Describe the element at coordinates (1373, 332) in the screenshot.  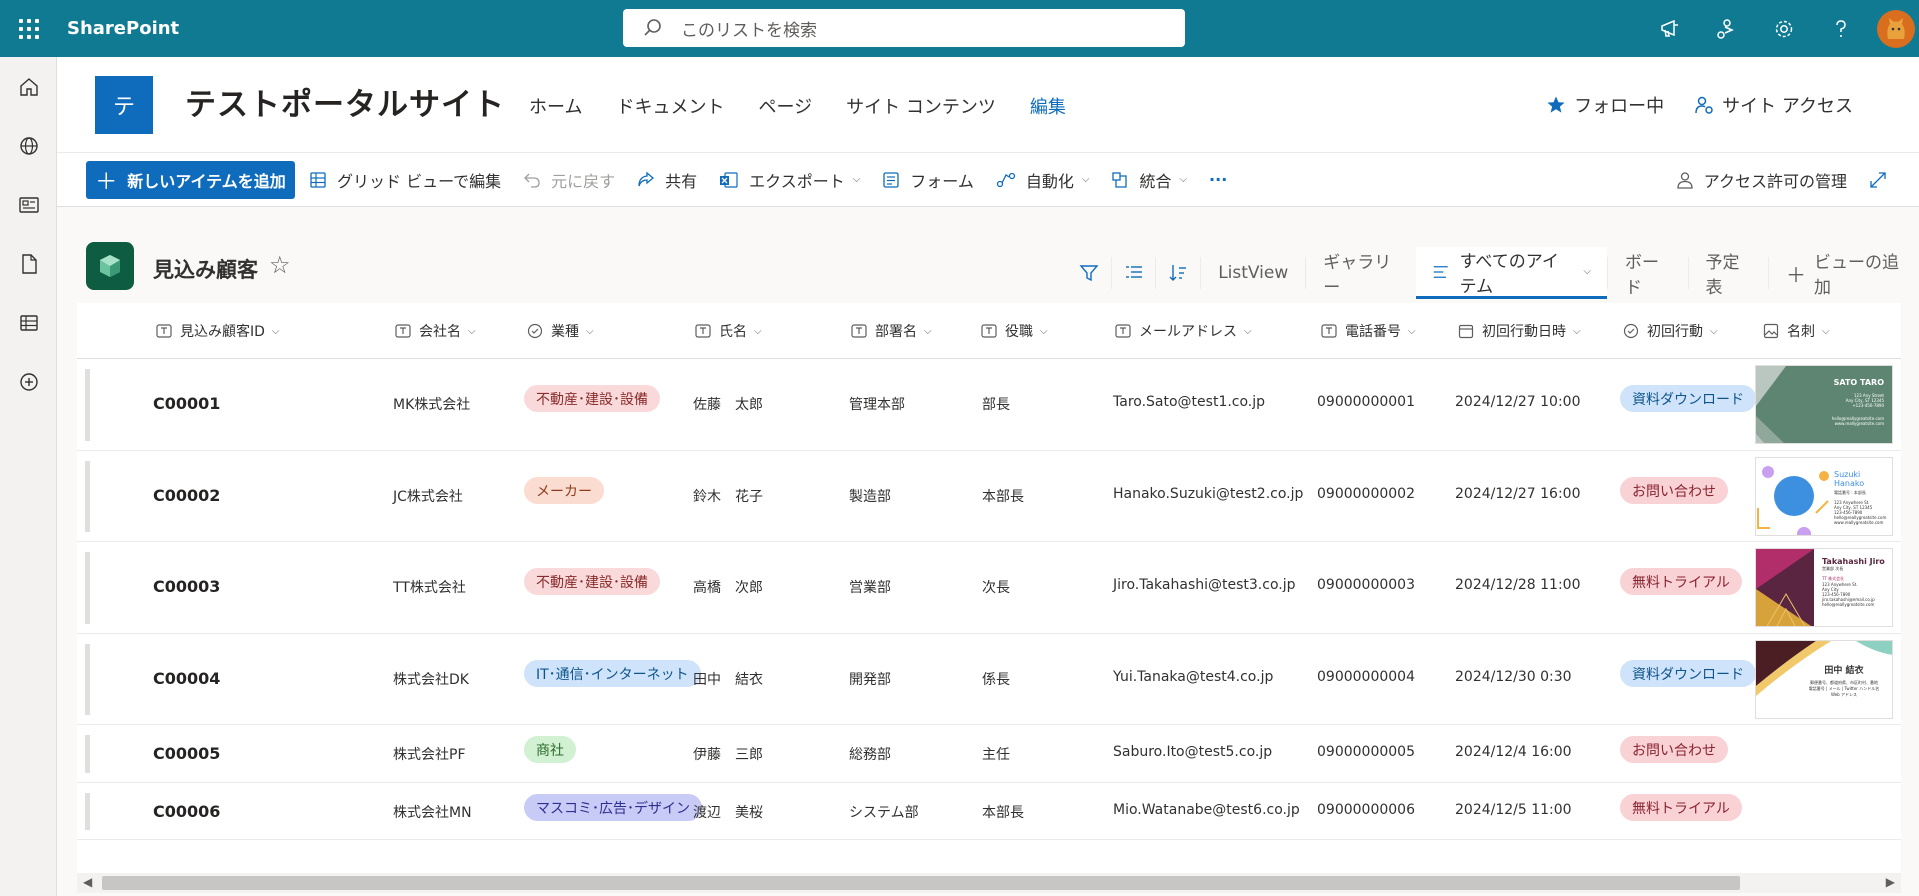
I see `column-label: 電話番号` at that location.